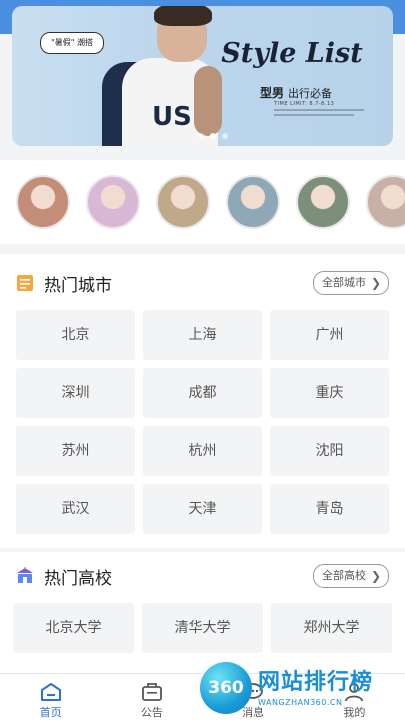 This screenshot has width=405, height=720. I want to click on city-folder-icon, so click(25, 283).